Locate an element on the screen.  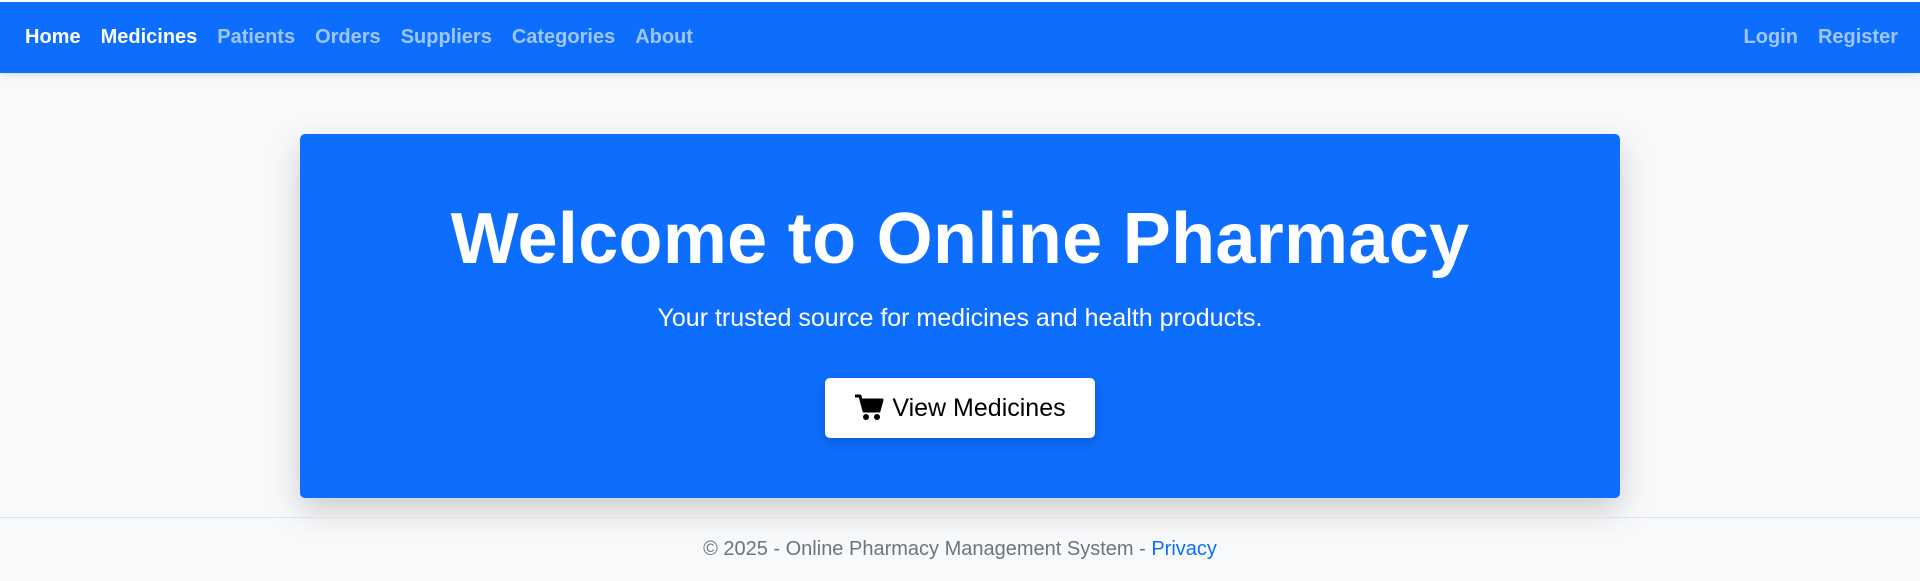
login-link: Login is located at coordinates (1771, 37).